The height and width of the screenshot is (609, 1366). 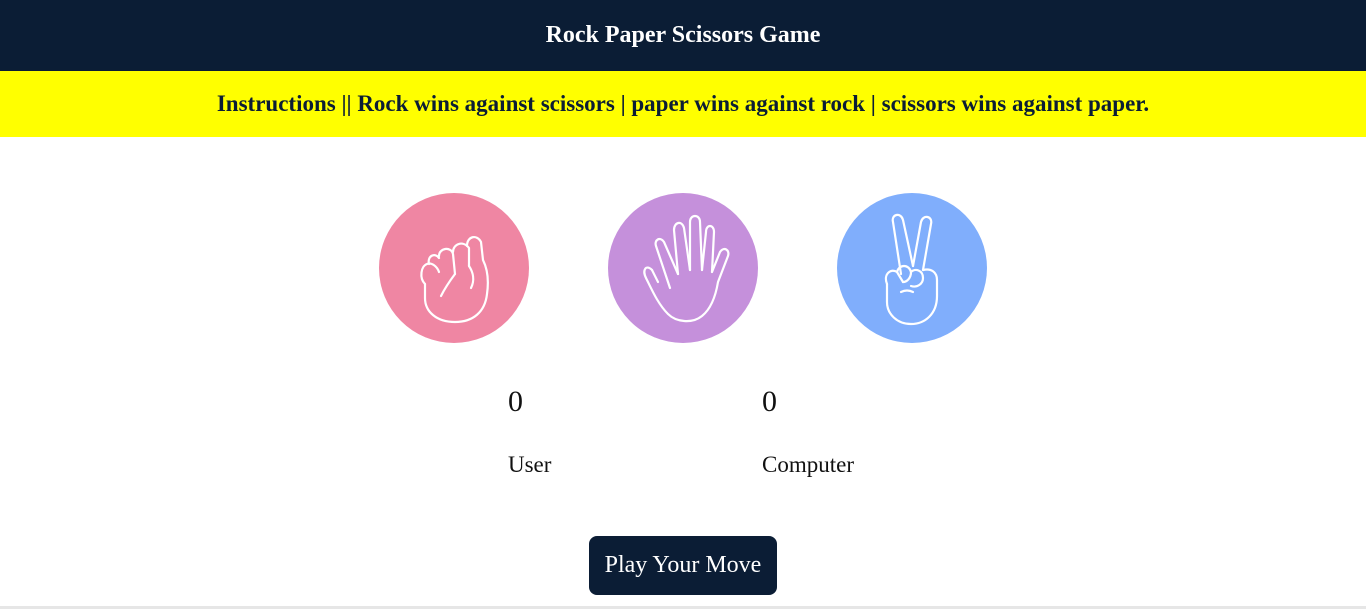 What do you see at coordinates (808, 464) in the screenshot?
I see `computer-score-label: Computer` at bounding box center [808, 464].